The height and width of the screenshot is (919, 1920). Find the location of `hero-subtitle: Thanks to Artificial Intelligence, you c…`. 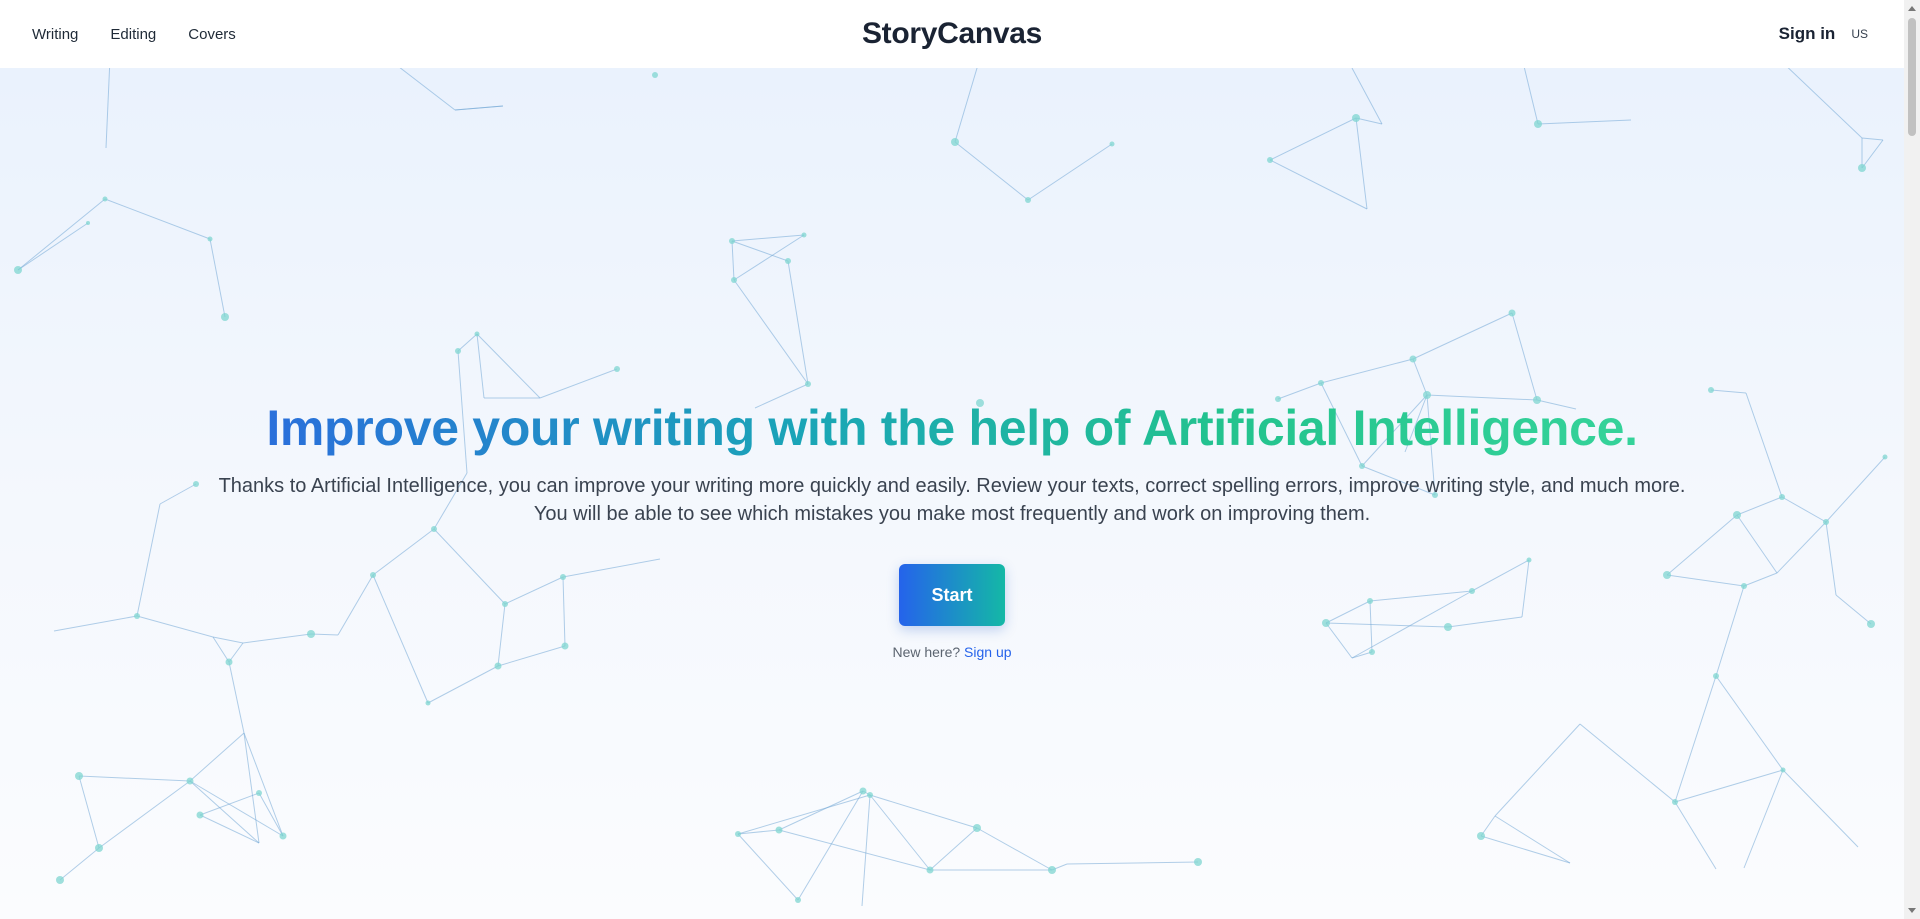

hero-subtitle: Thanks to Artificial Intelligence, you c… is located at coordinates (952, 500).